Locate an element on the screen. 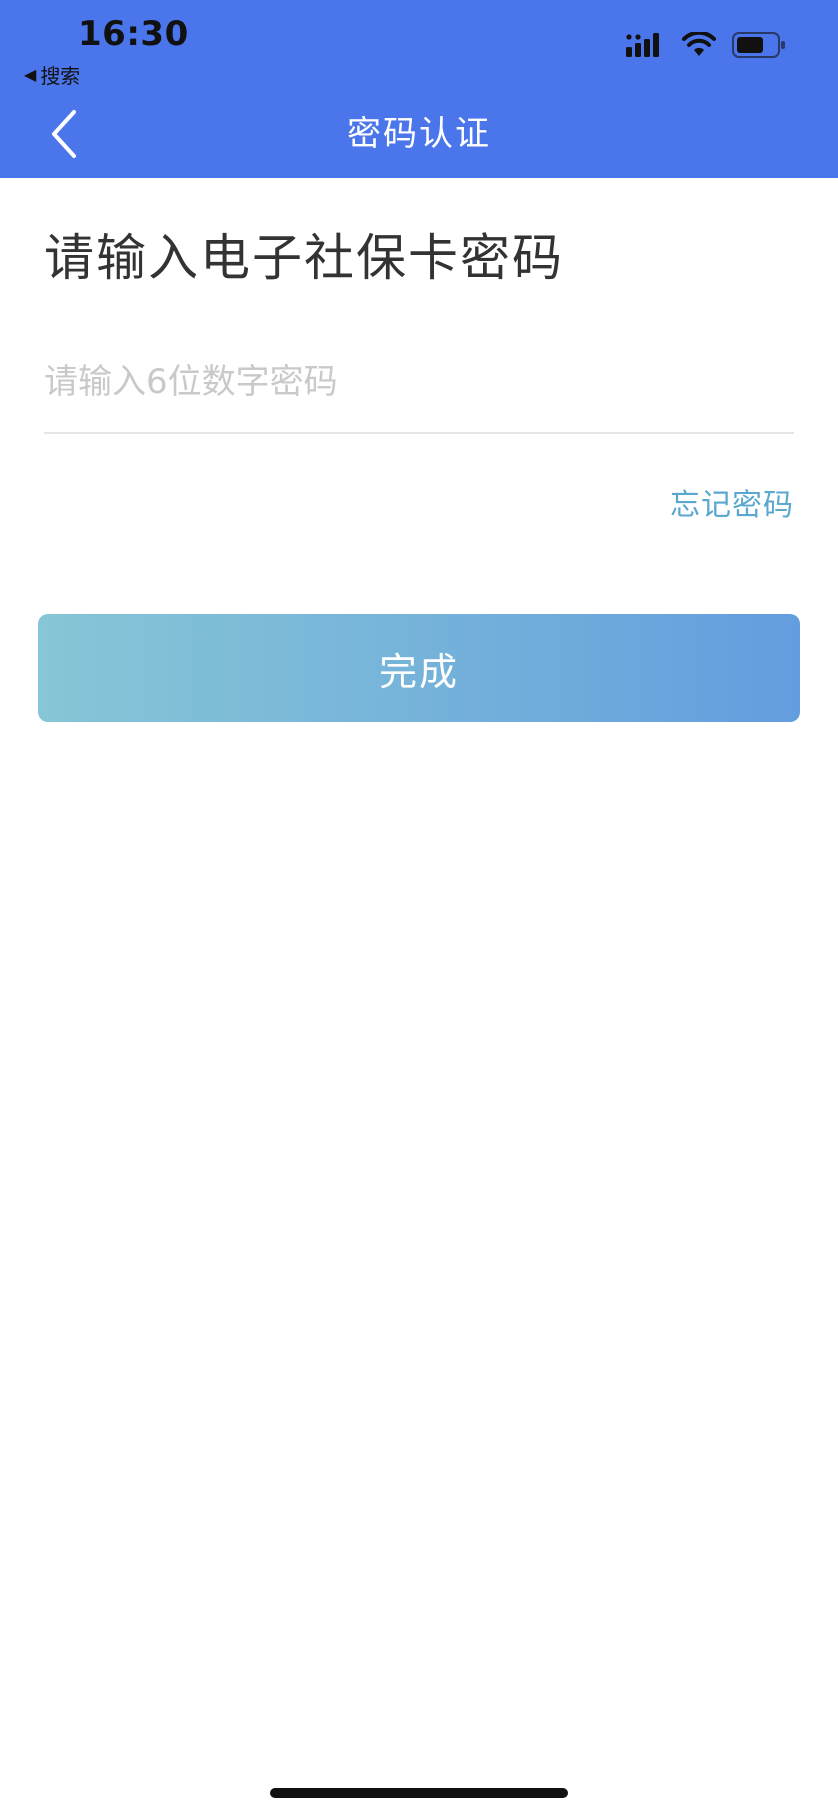 Image resolution: width=838 pixels, height=1814 pixels. back-triangle-icon: ◀ is located at coordinates (30, 74).